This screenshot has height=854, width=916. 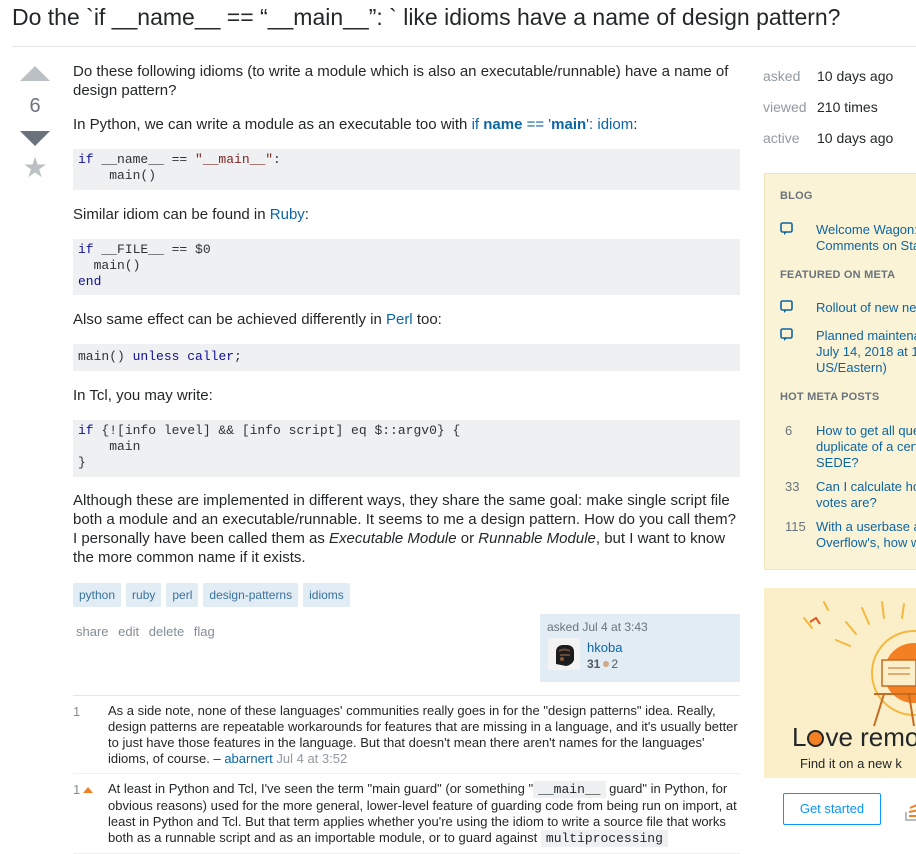 I want to click on hot-meta-line: SEDE?, so click(x=837, y=462).